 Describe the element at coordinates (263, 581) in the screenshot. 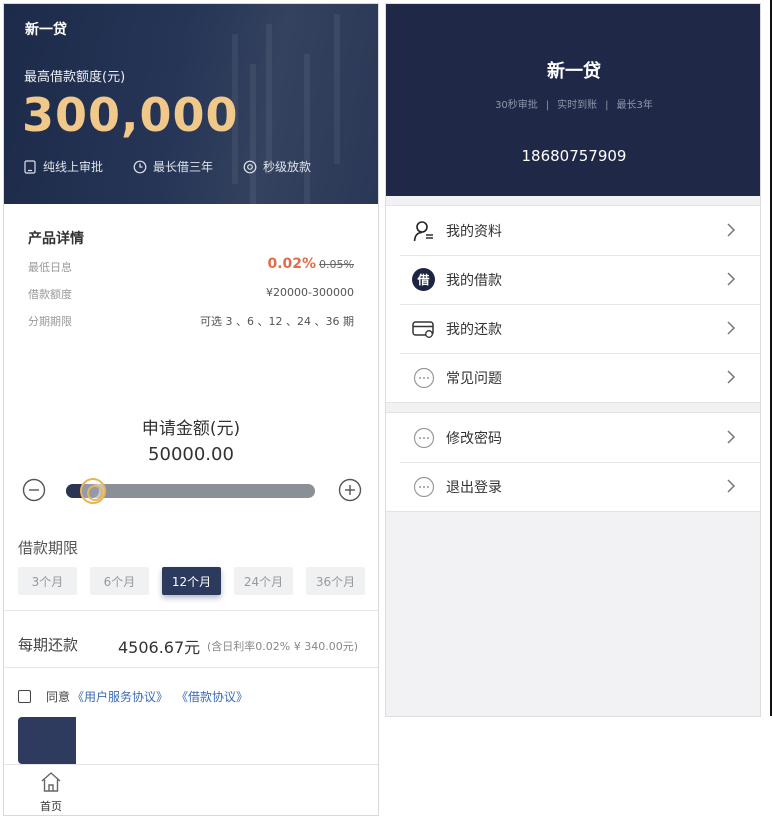

I see `term-option-24: 24个月` at that location.